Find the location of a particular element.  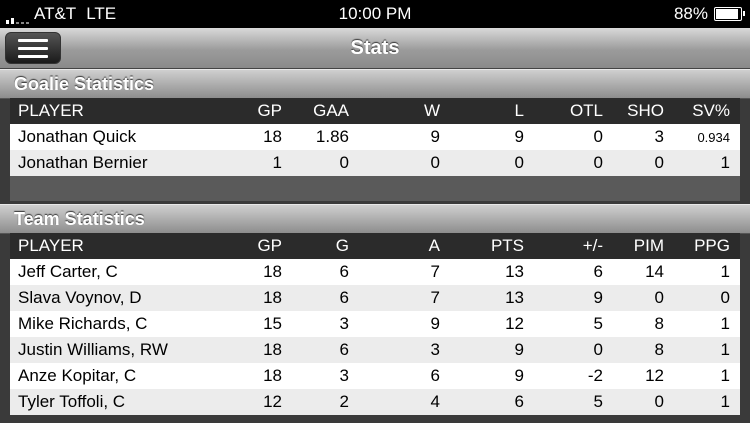

table-header-row: PLAYER GP GAA W L OTL SHO SV% is located at coordinates (375, 111).